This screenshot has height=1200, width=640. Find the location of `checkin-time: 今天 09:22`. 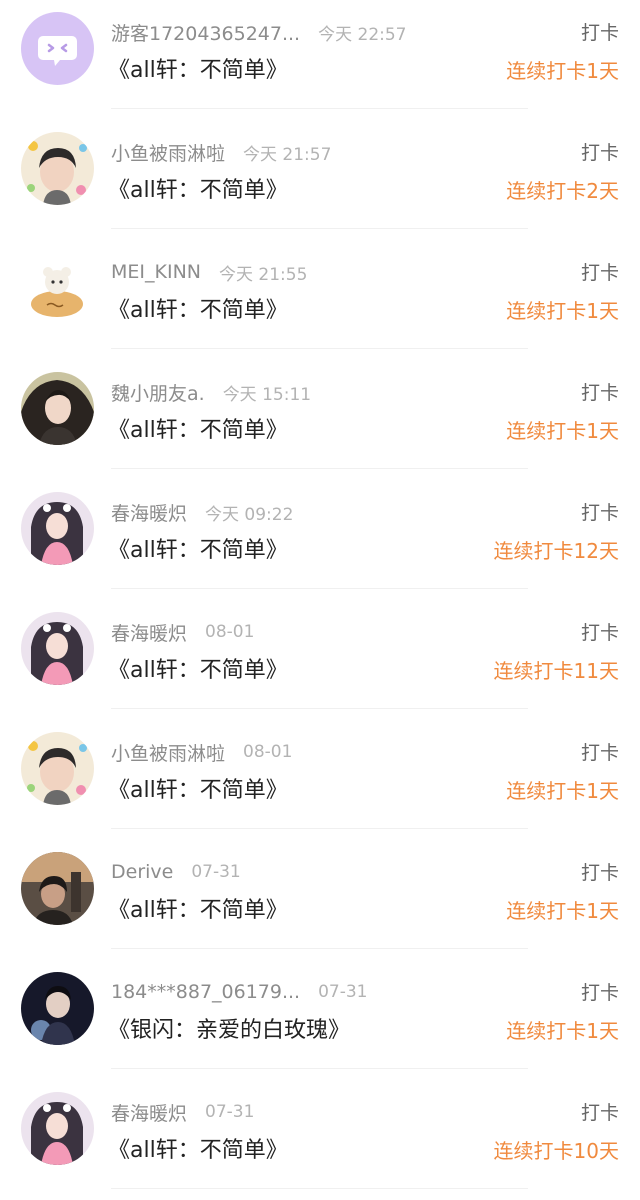

checkin-time: 今天 09:22 is located at coordinates (249, 514).